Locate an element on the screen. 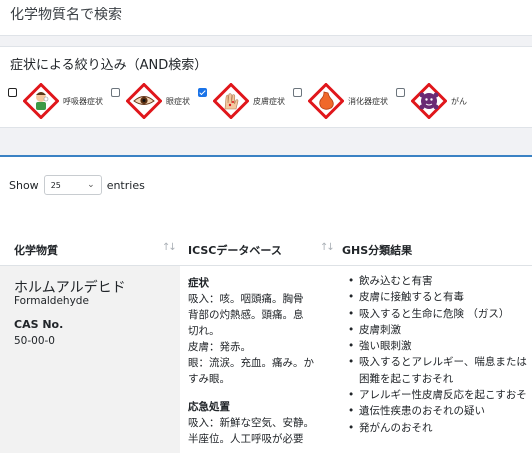 Image resolution: width=532 pixels, height=453 pixels. chemical-name: ホルムアルデヒド is located at coordinates (70, 288).